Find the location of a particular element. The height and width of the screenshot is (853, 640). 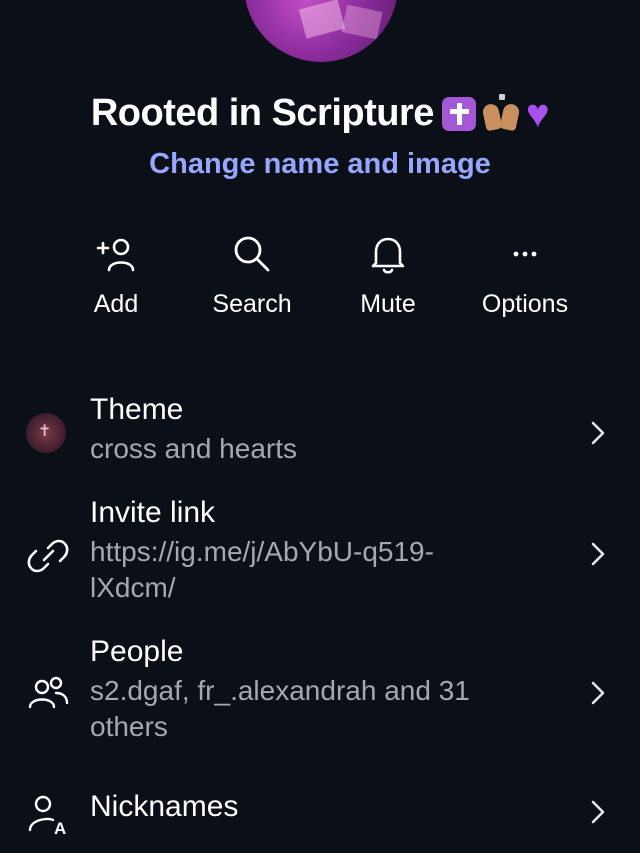

people-icon is located at coordinates (48, 697).